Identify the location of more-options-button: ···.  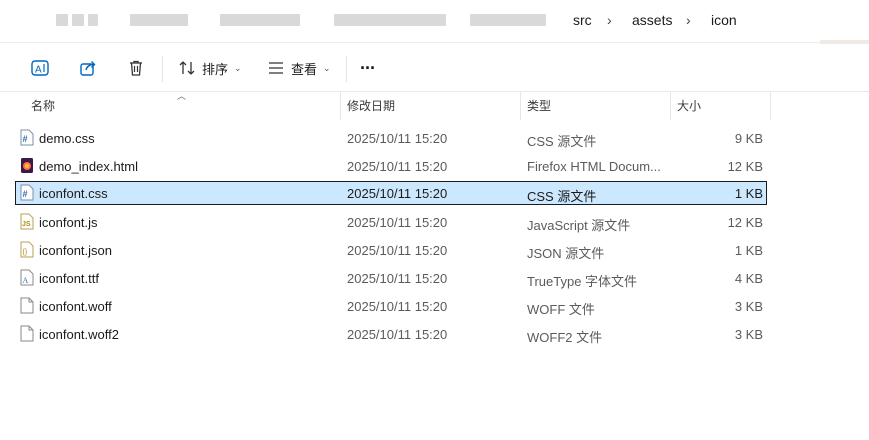
(368, 68).